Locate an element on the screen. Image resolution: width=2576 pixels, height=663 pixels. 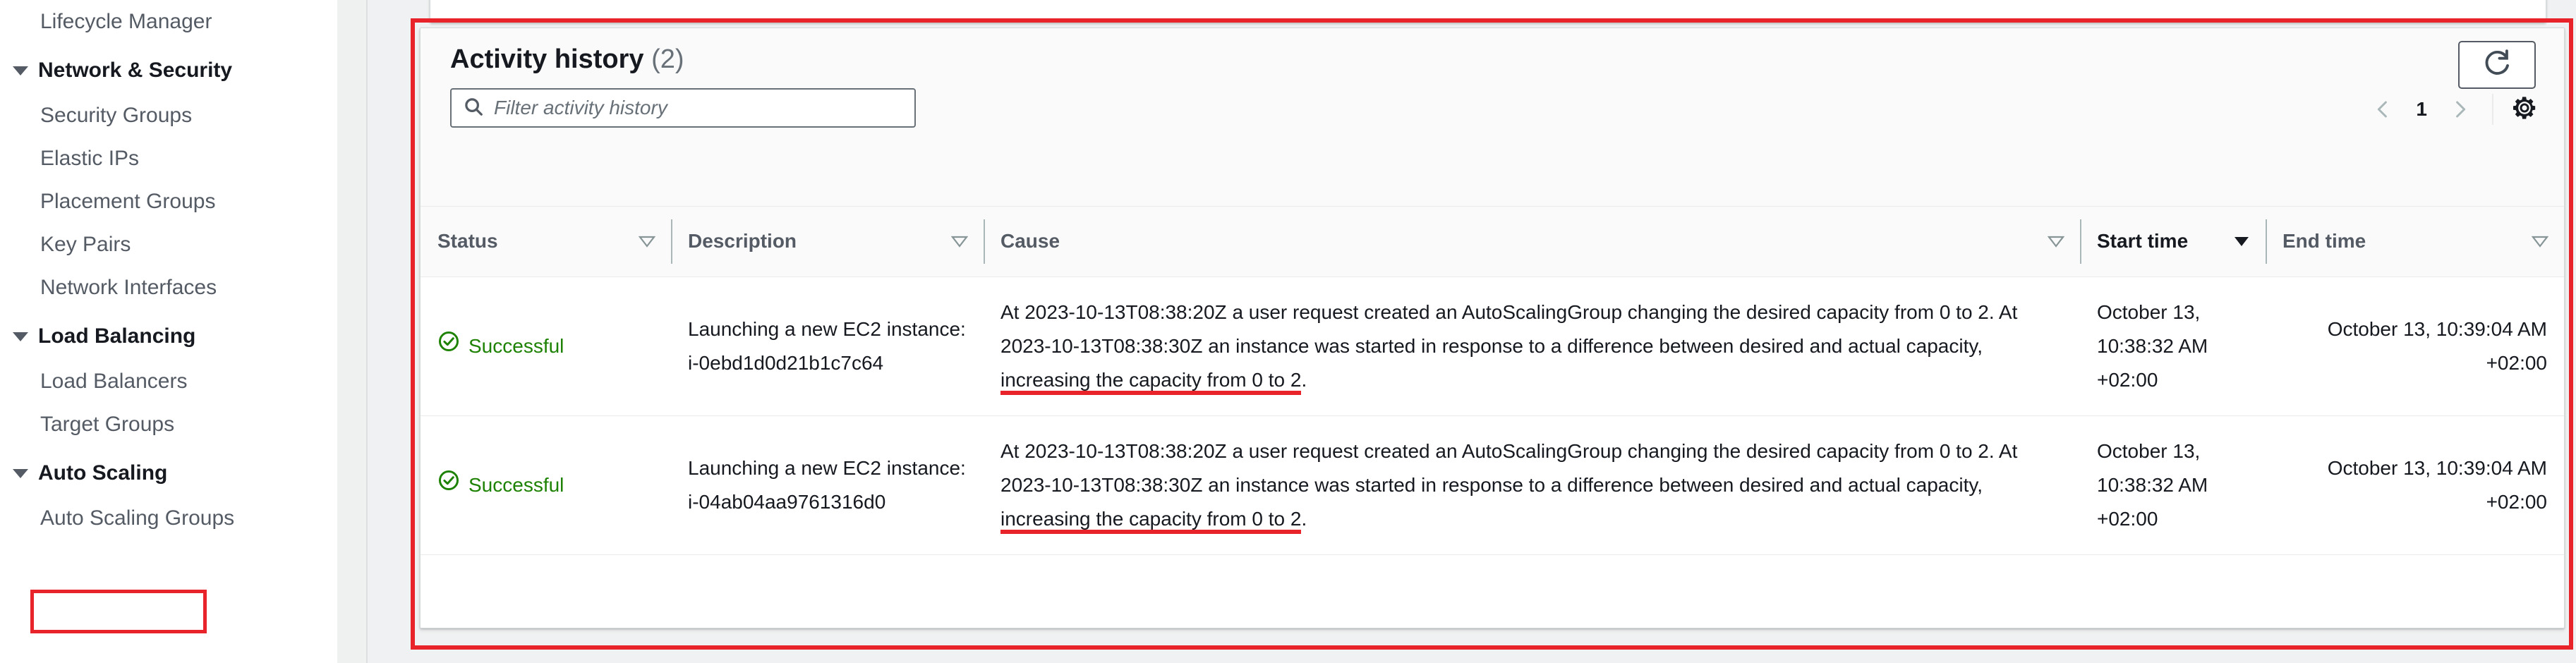
sort-icon-description is located at coordinates (960, 242).